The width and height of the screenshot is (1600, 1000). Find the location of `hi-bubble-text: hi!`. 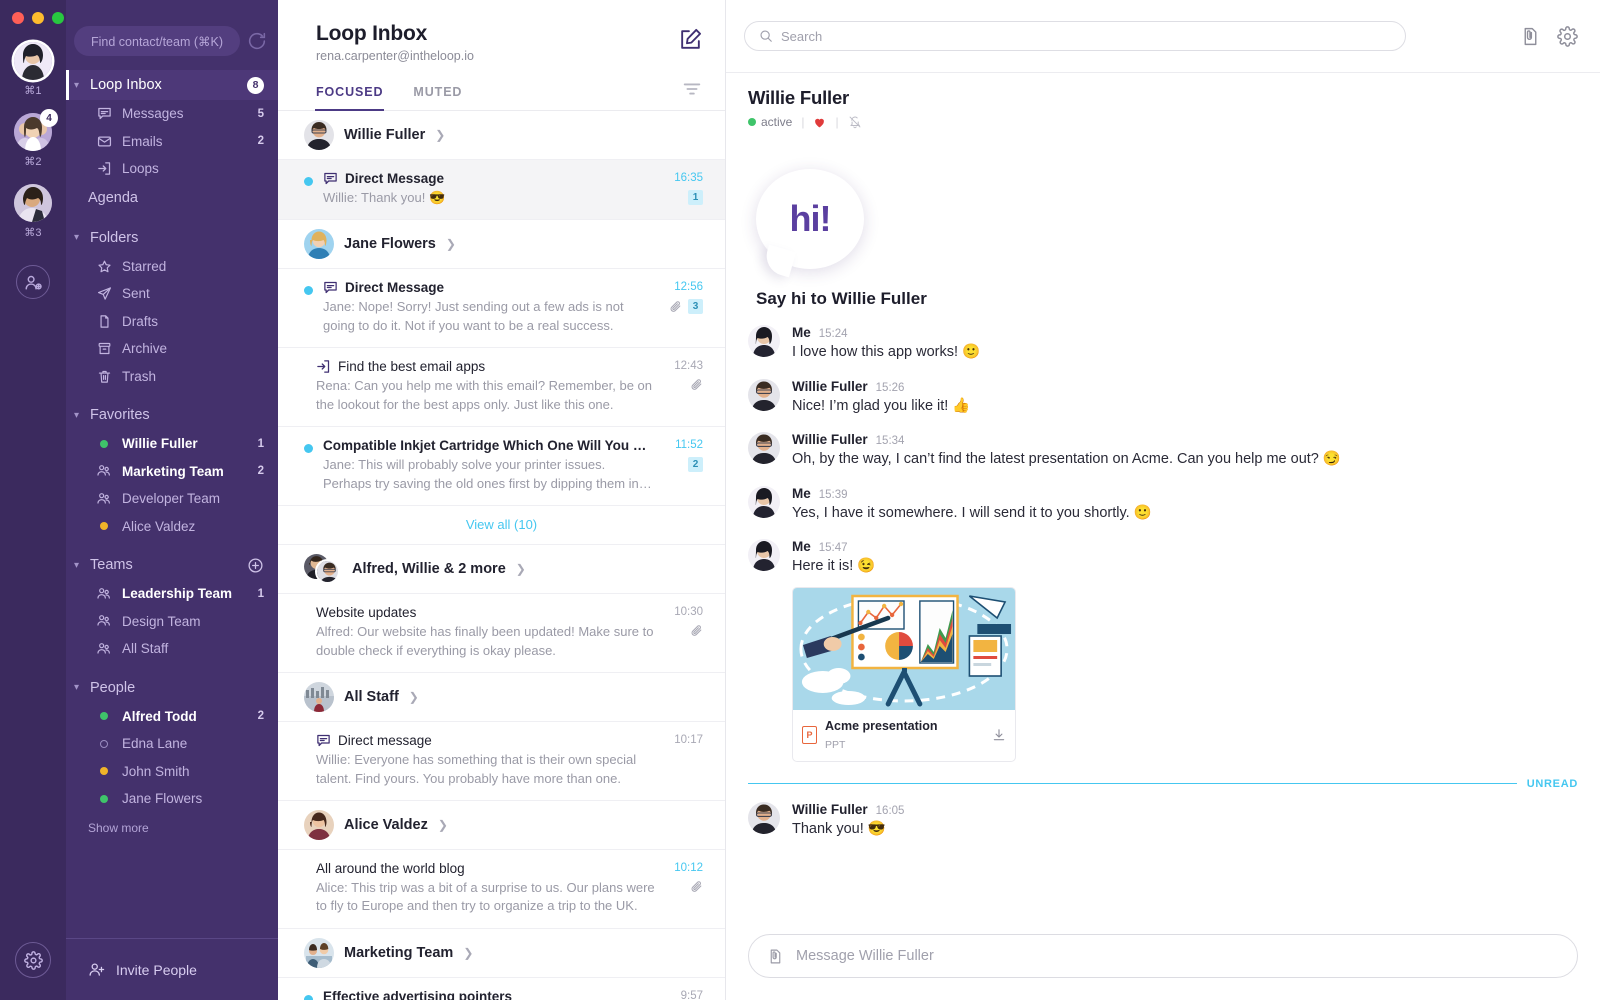

hi-bubble-text: hi! is located at coordinates (810, 218).